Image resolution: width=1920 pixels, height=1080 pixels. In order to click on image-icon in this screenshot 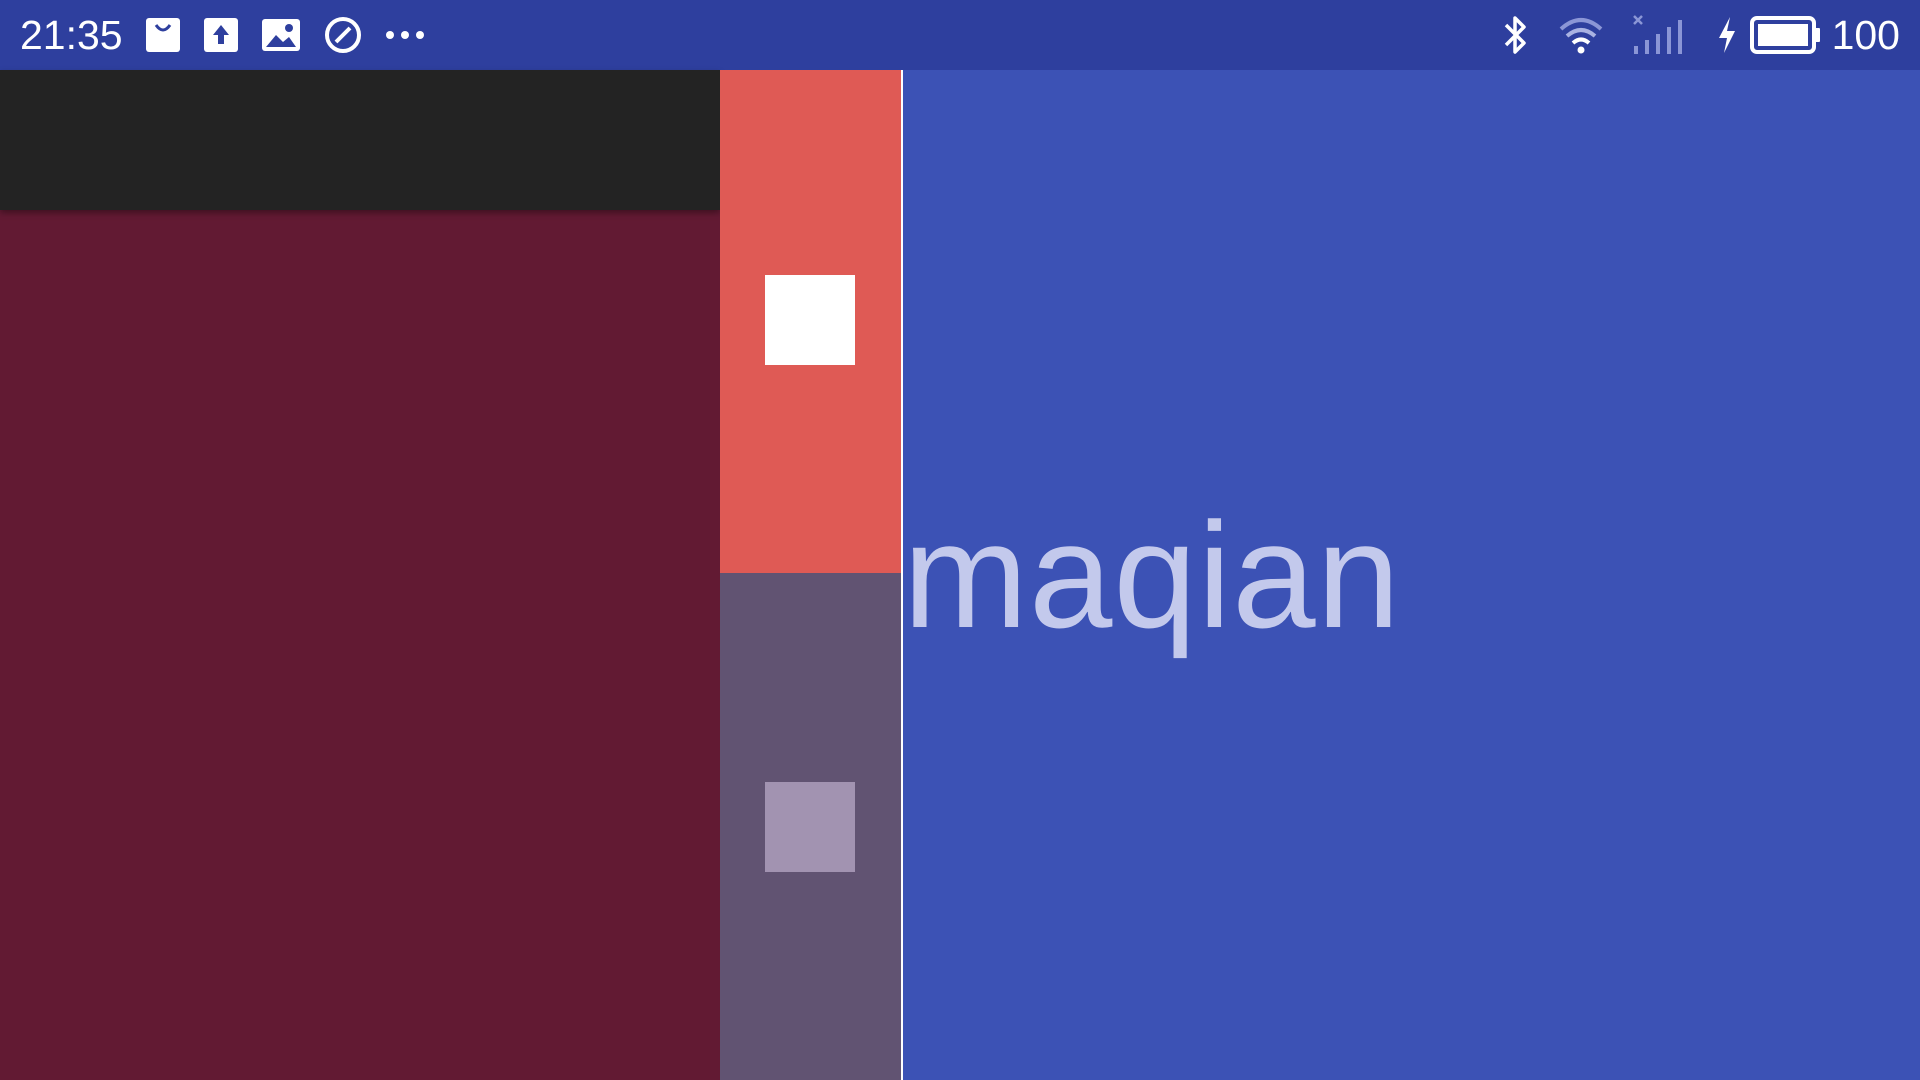, I will do `click(281, 35)`.